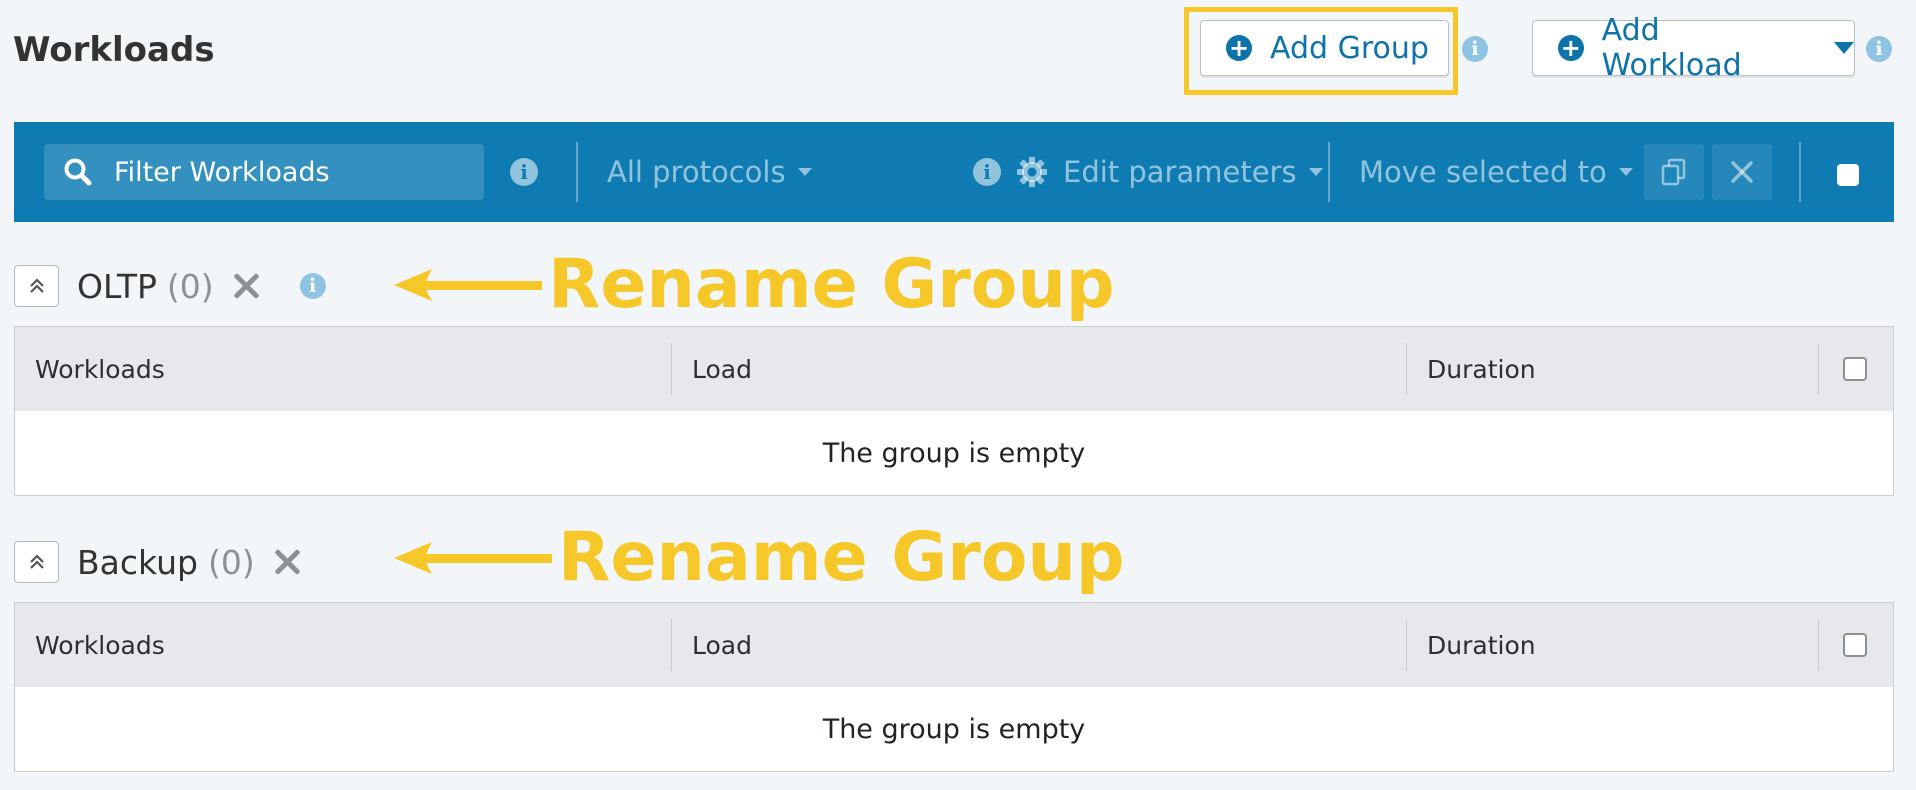 The height and width of the screenshot is (790, 1916). Describe the element at coordinates (954, 172) in the screenshot. I see `workloads-toolbar: i All protocols i Edit parameters` at that location.